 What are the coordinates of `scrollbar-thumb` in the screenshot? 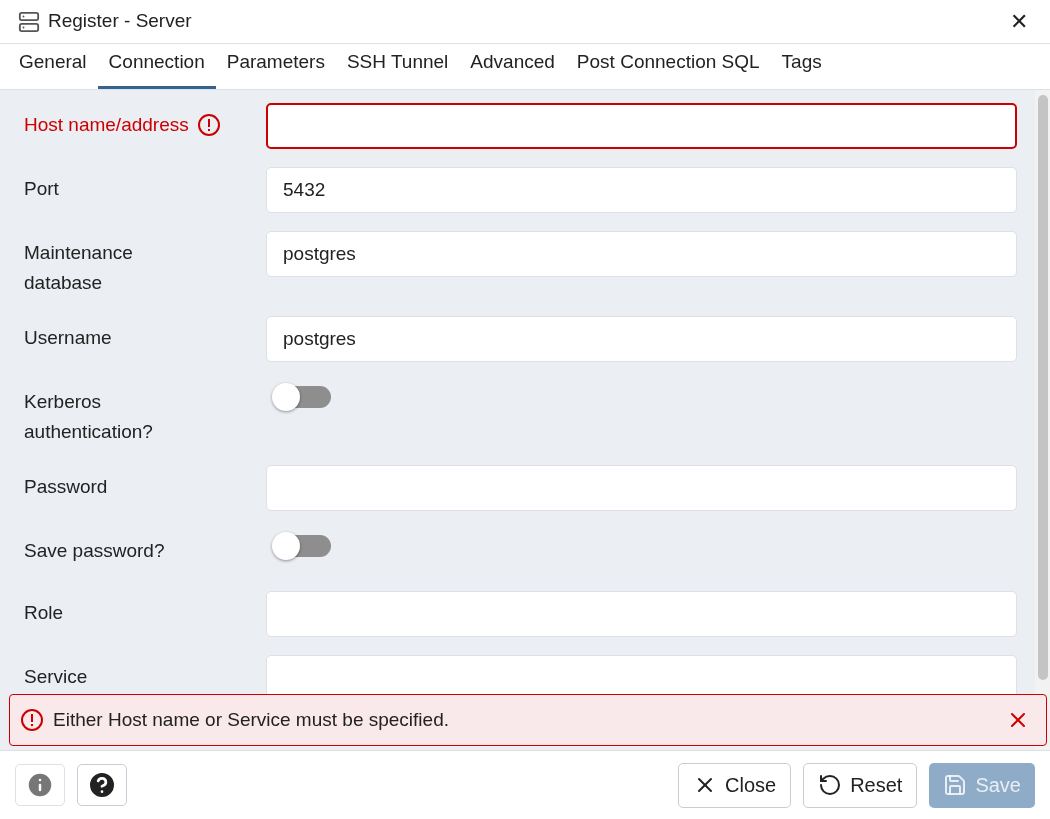 It's located at (1042, 387).